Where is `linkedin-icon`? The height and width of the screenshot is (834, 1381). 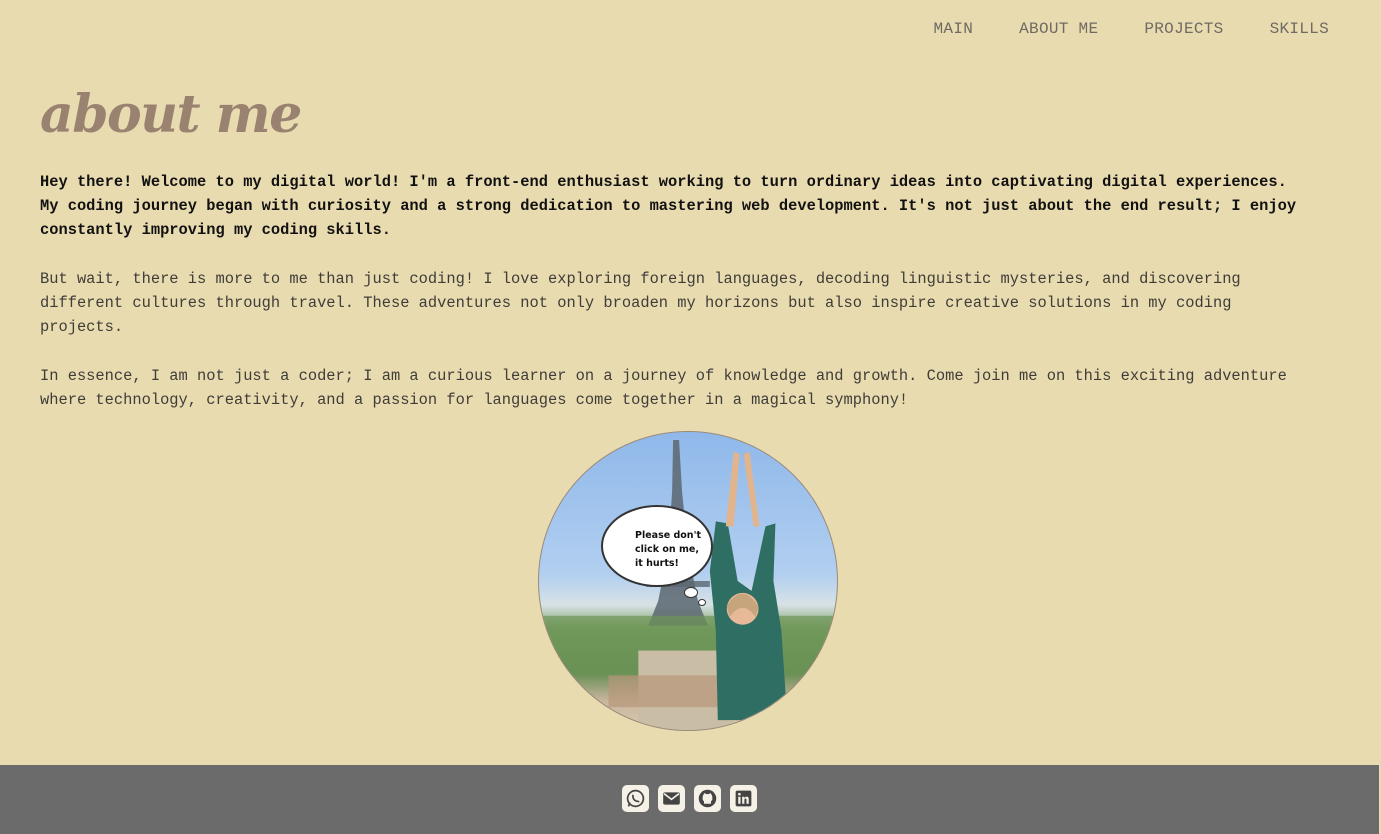 linkedin-icon is located at coordinates (743, 798).